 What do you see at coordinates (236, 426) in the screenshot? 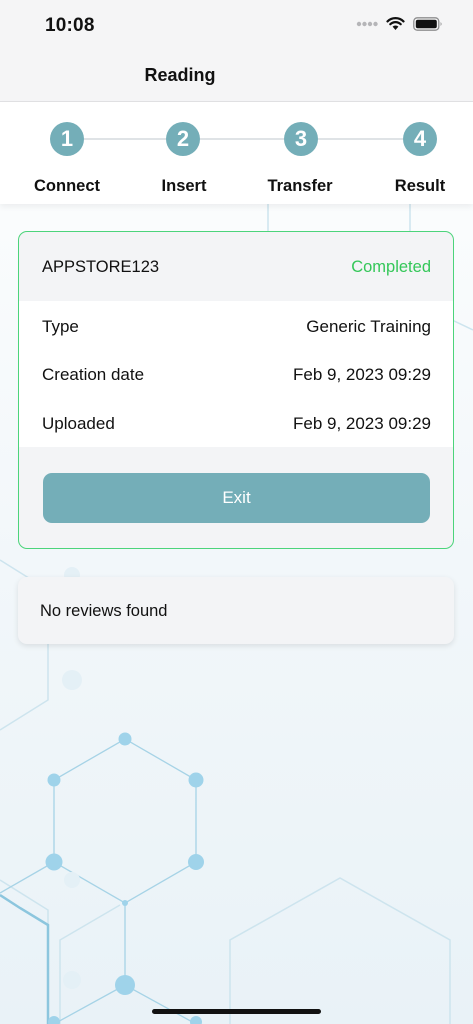
I see `detail-row-uploaded: Uploaded Feb 9, 2023 09:29` at bounding box center [236, 426].